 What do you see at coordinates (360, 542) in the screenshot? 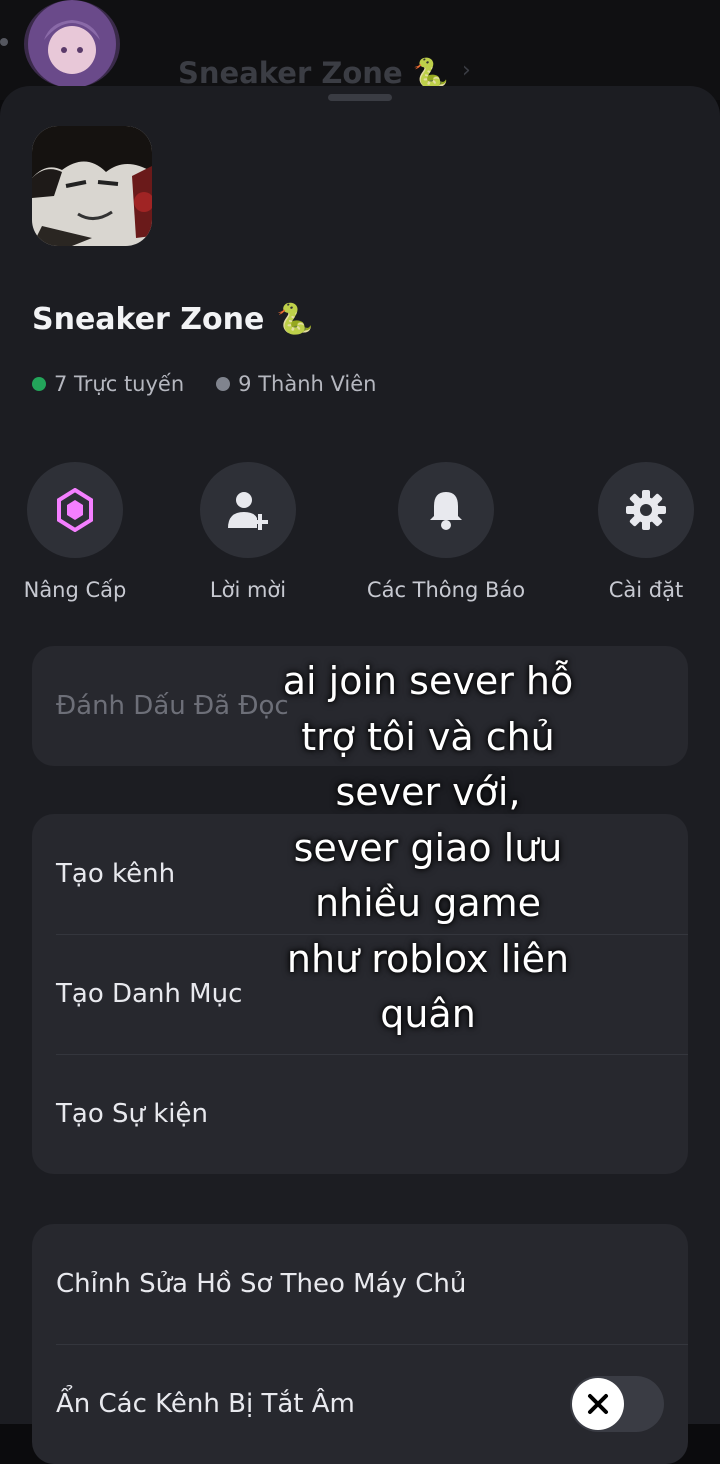
I see `action-row: Nâng Cấp Lời mời Các Thông Báo Cài đặt` at bounding box center [360, 542].